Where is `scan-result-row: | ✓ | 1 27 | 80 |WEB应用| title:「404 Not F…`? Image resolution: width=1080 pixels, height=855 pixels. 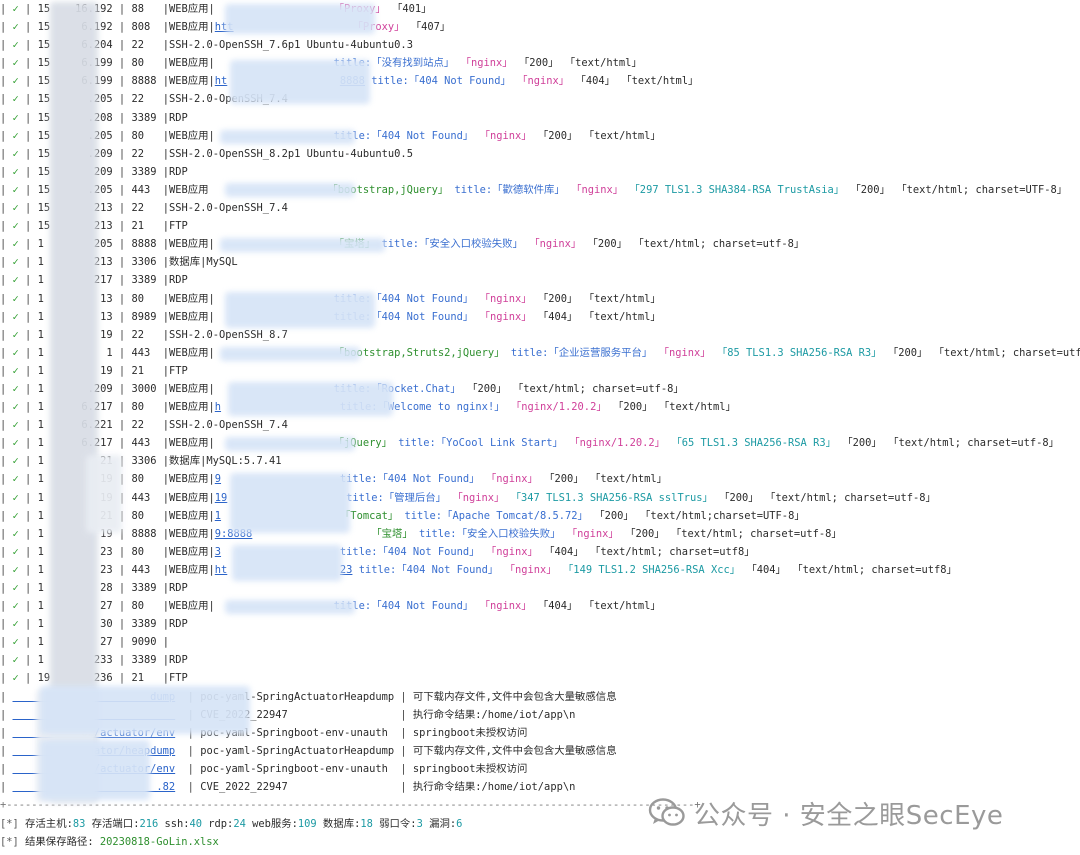 scan-result-row: | ✓ | 1 27 | 80 |WEB应用| title:「404 Not F… is located at coordinates (540, 606).